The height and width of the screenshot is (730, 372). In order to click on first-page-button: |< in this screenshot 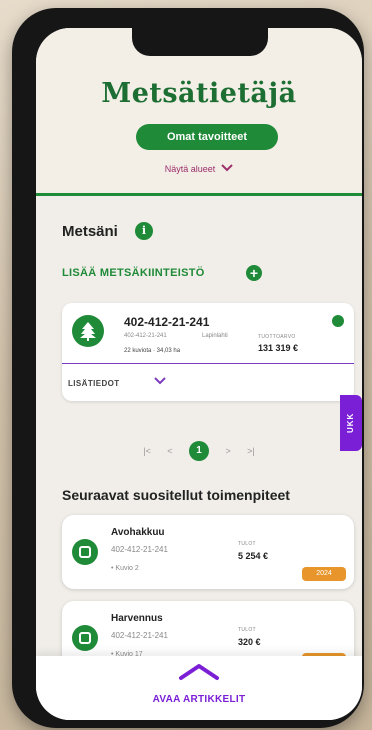, I will do `click(147, 451)`.